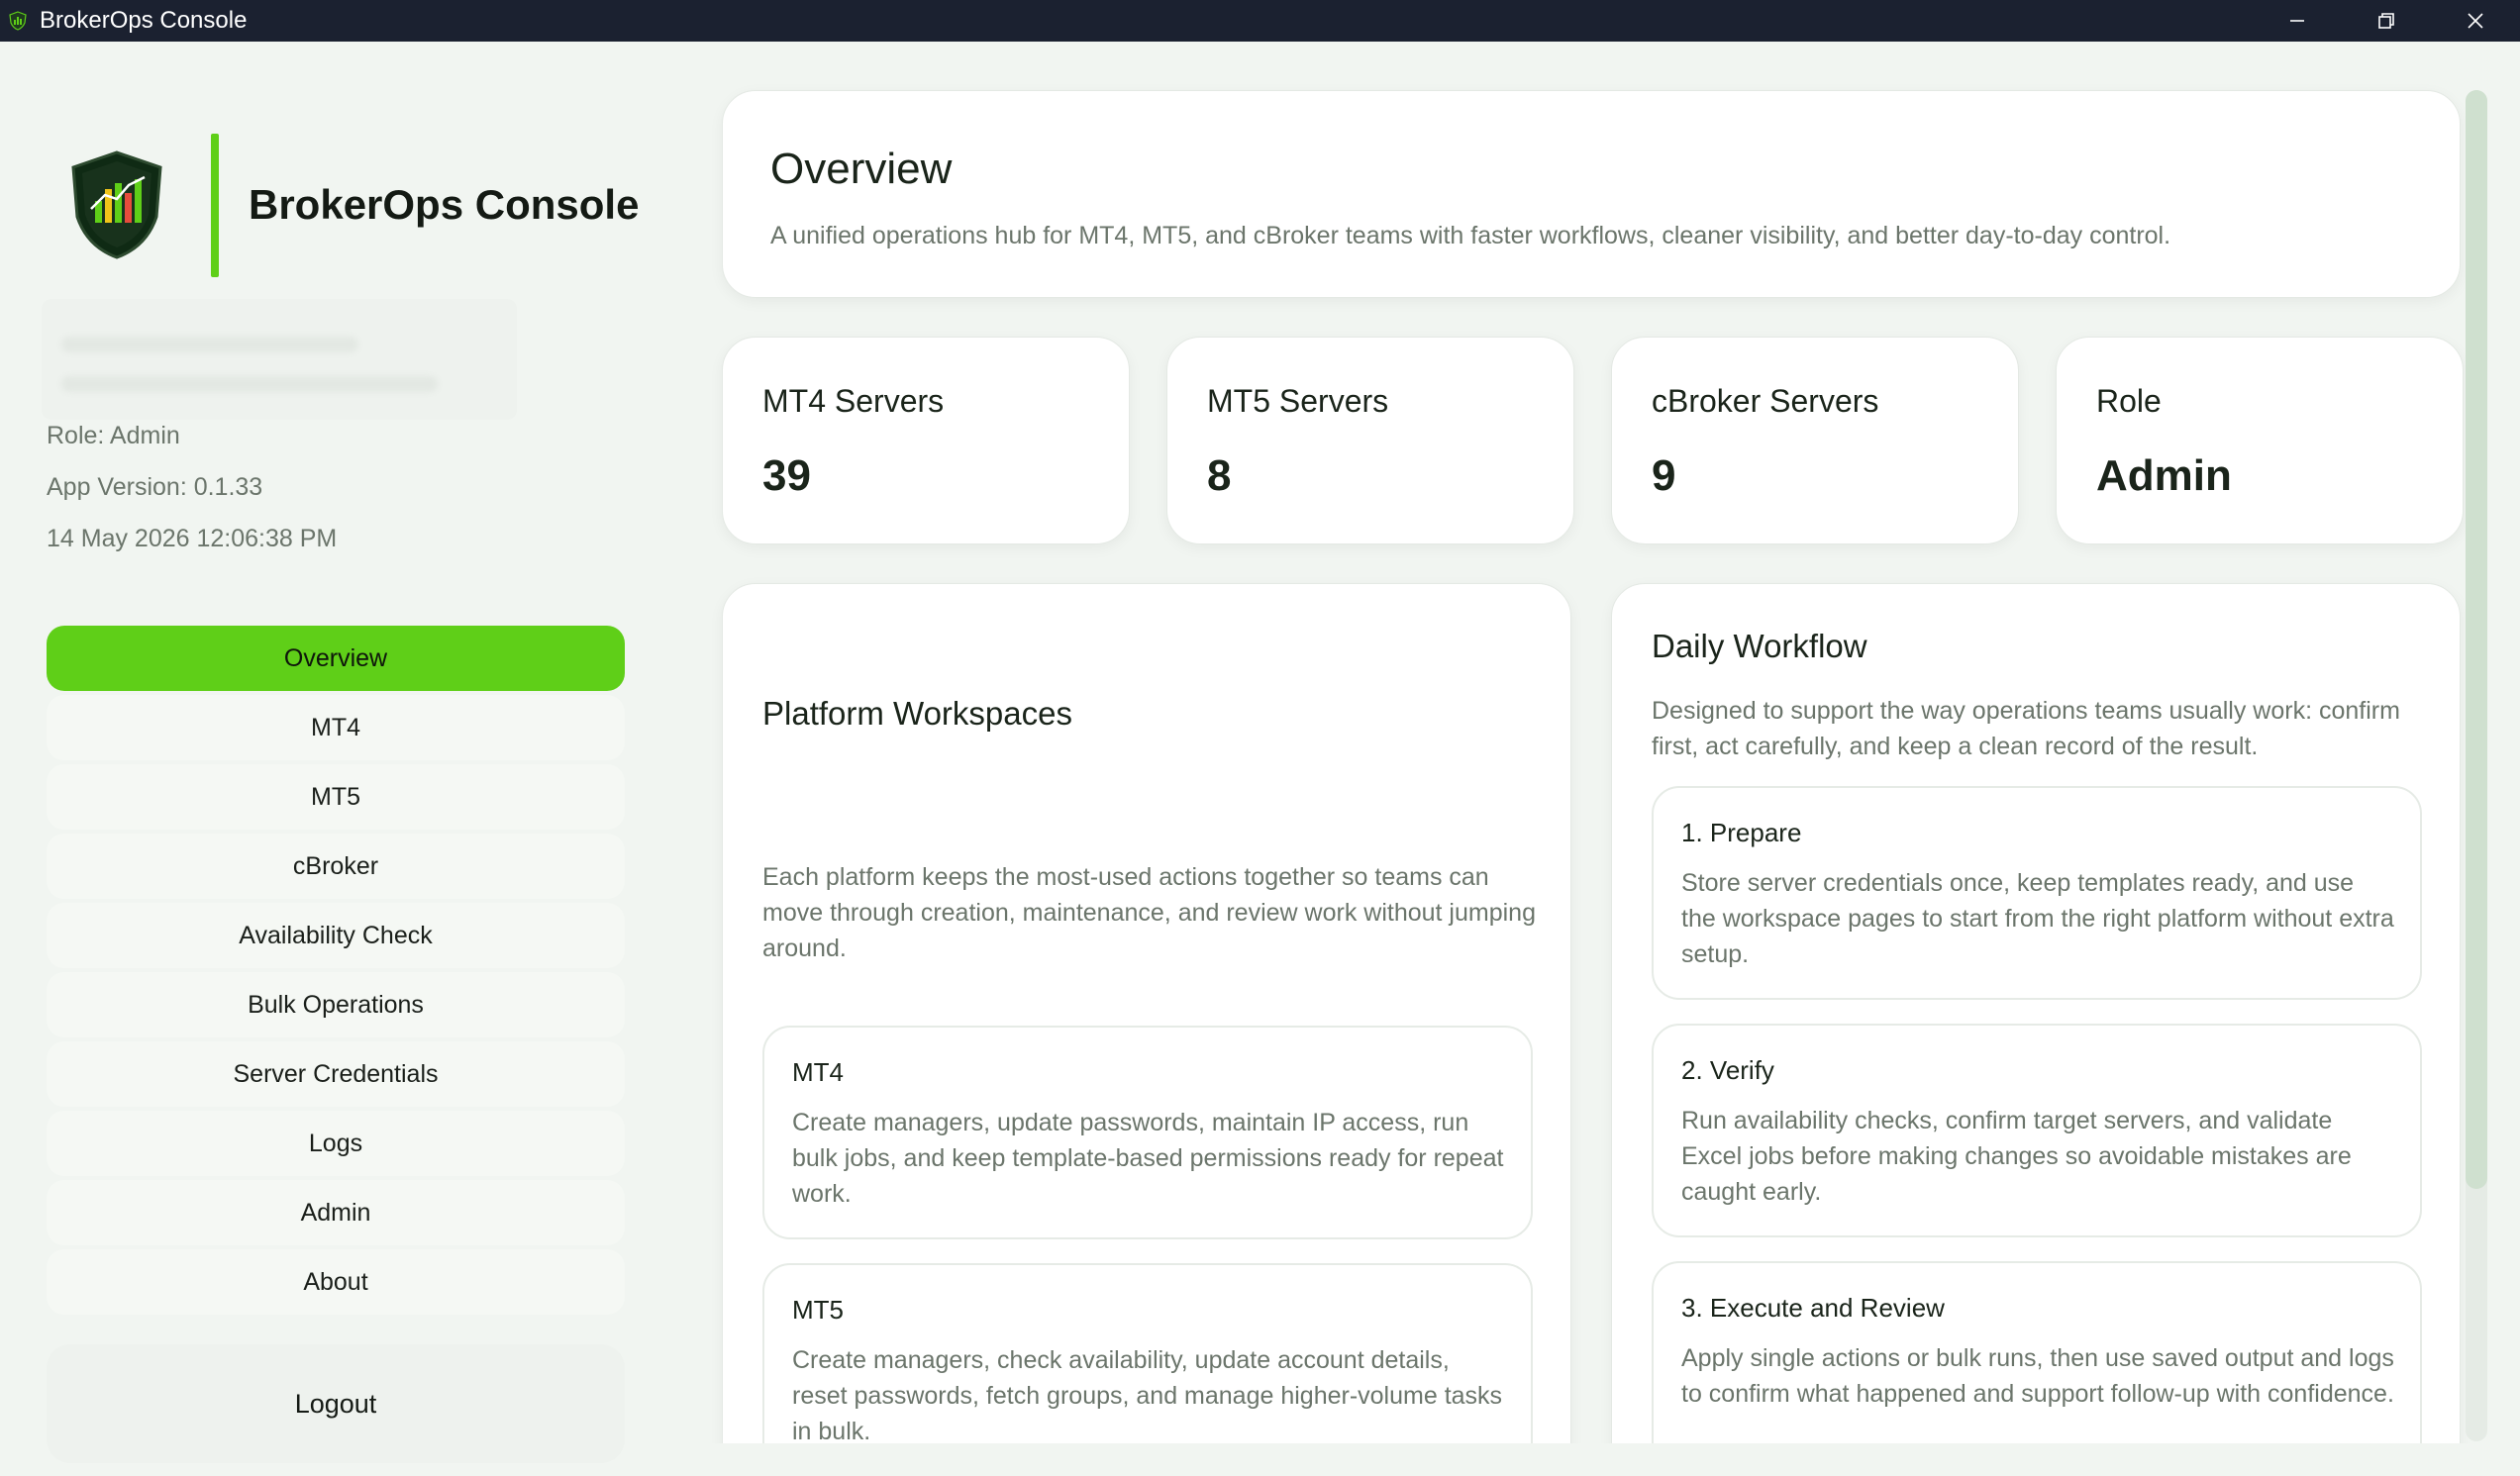  Describe the element at coordinates (444, 205) in the screenshot. I see `brand-name: BrokerOps Console` at that location.